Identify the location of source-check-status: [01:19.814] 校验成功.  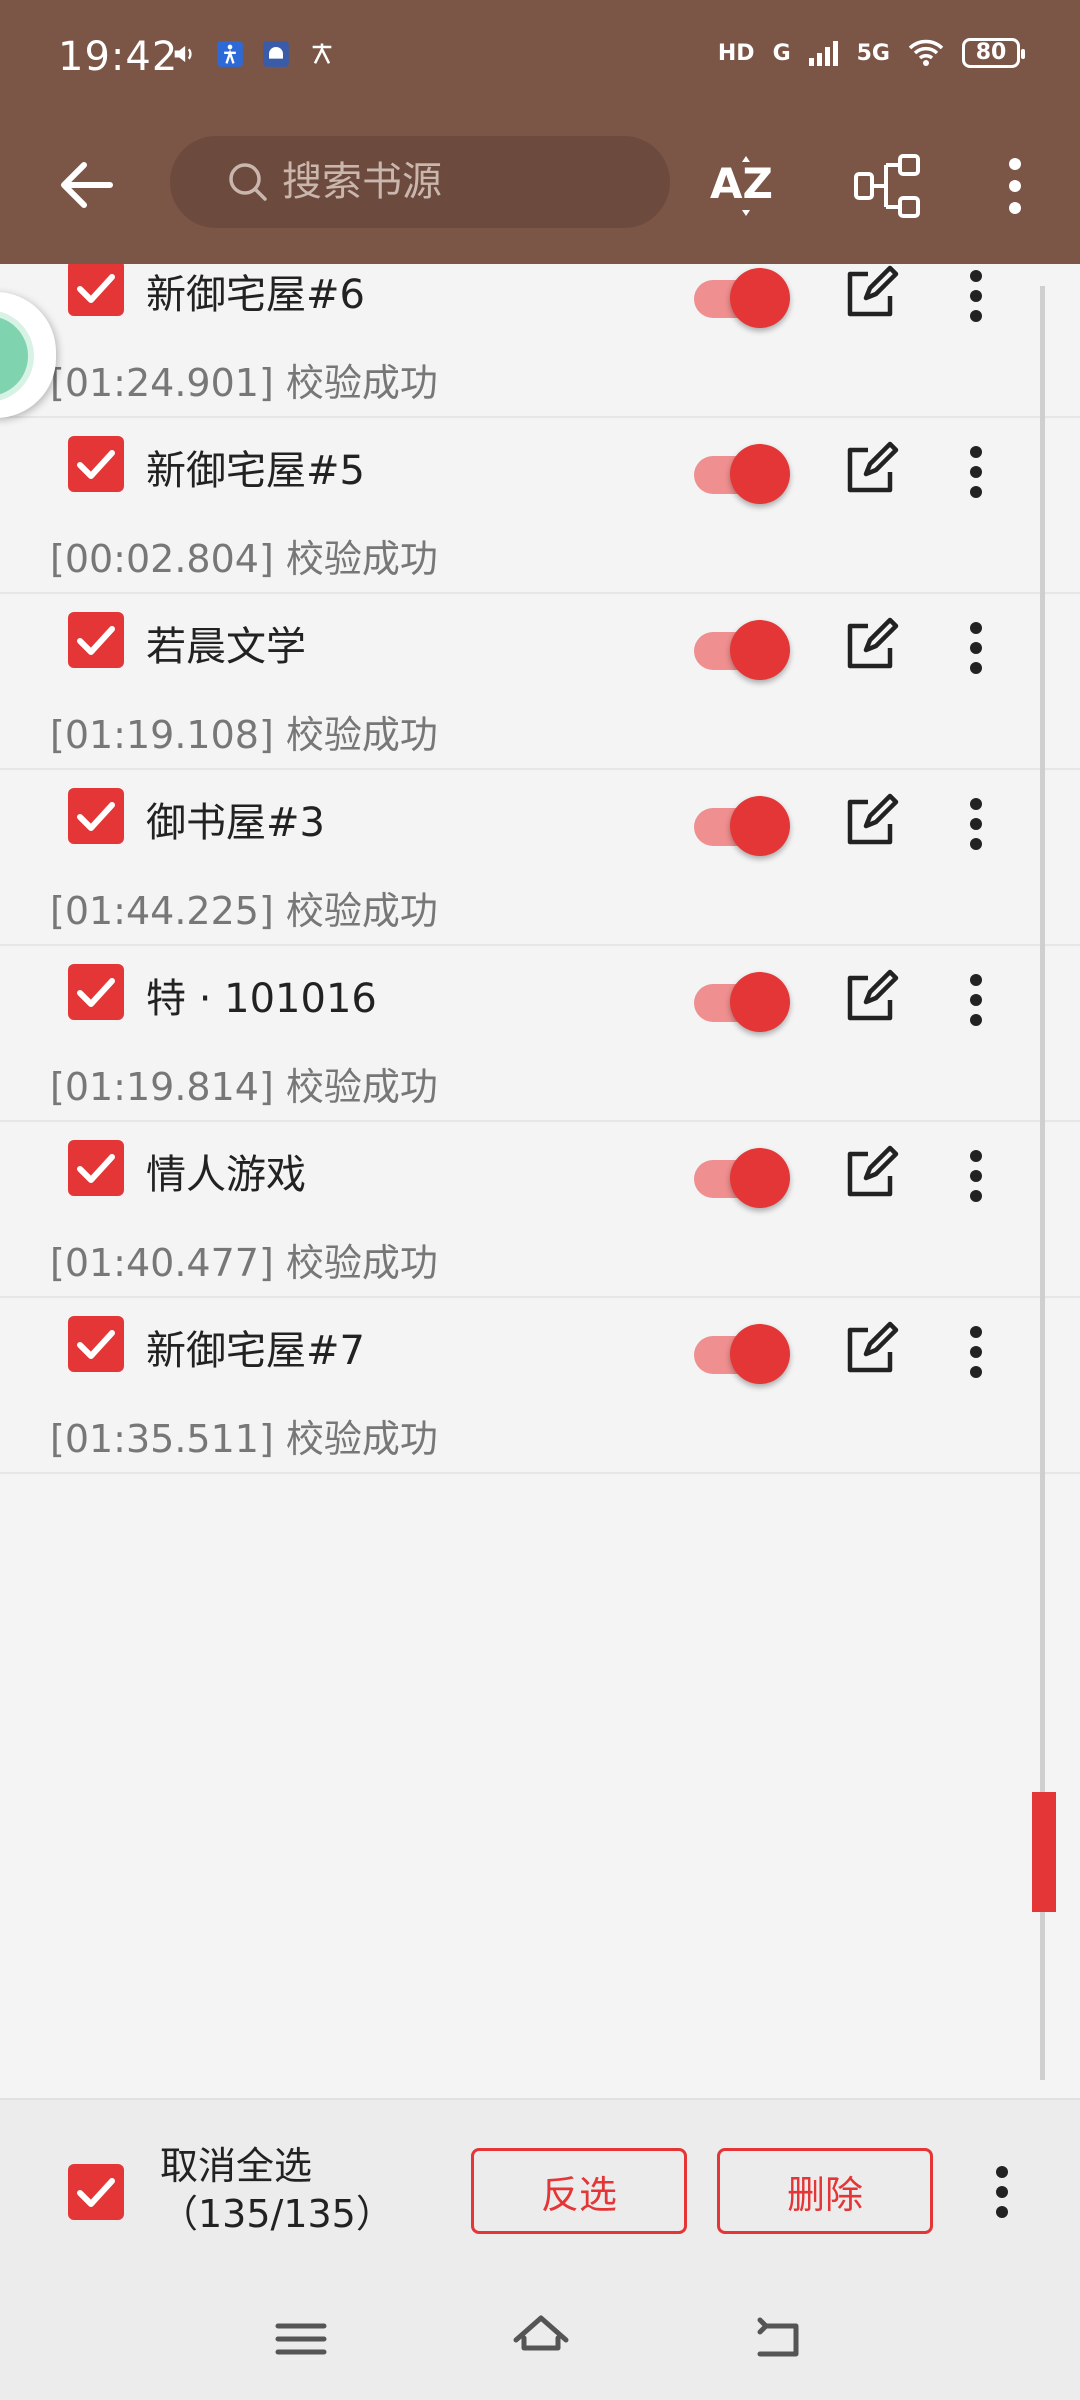
(244, 1087).